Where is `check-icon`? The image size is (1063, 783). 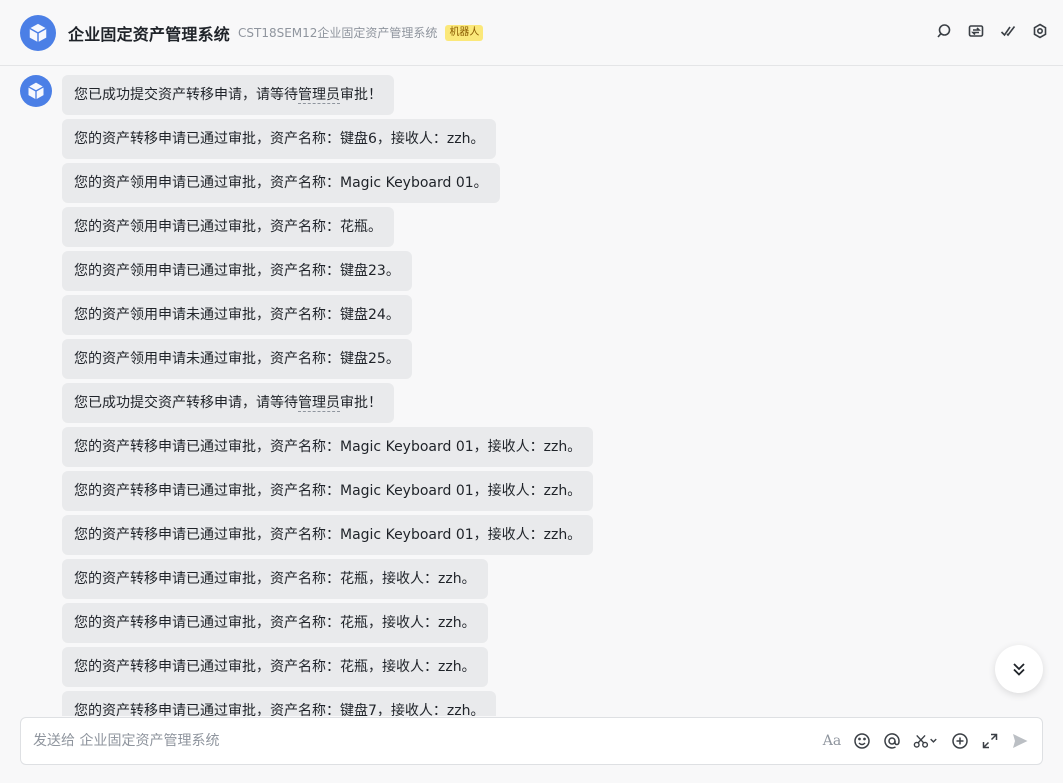
check-icon is located at coordinates (1008, 31).